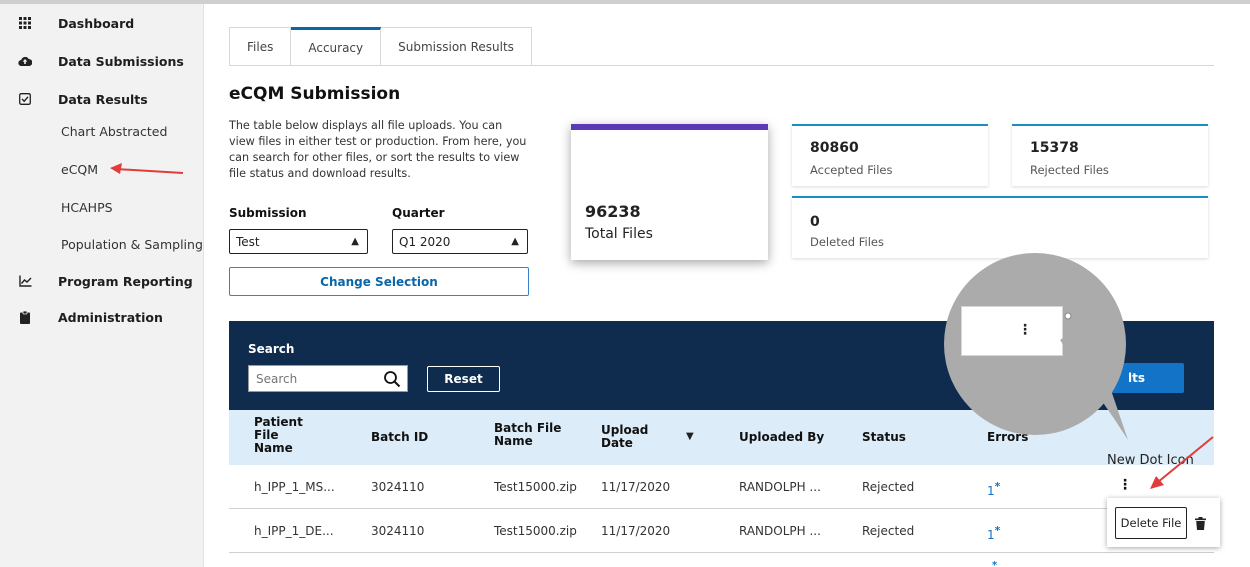  Describe the element at coordinates (25, 317) in the screenshot. I see `clipboard-icon` at that location.